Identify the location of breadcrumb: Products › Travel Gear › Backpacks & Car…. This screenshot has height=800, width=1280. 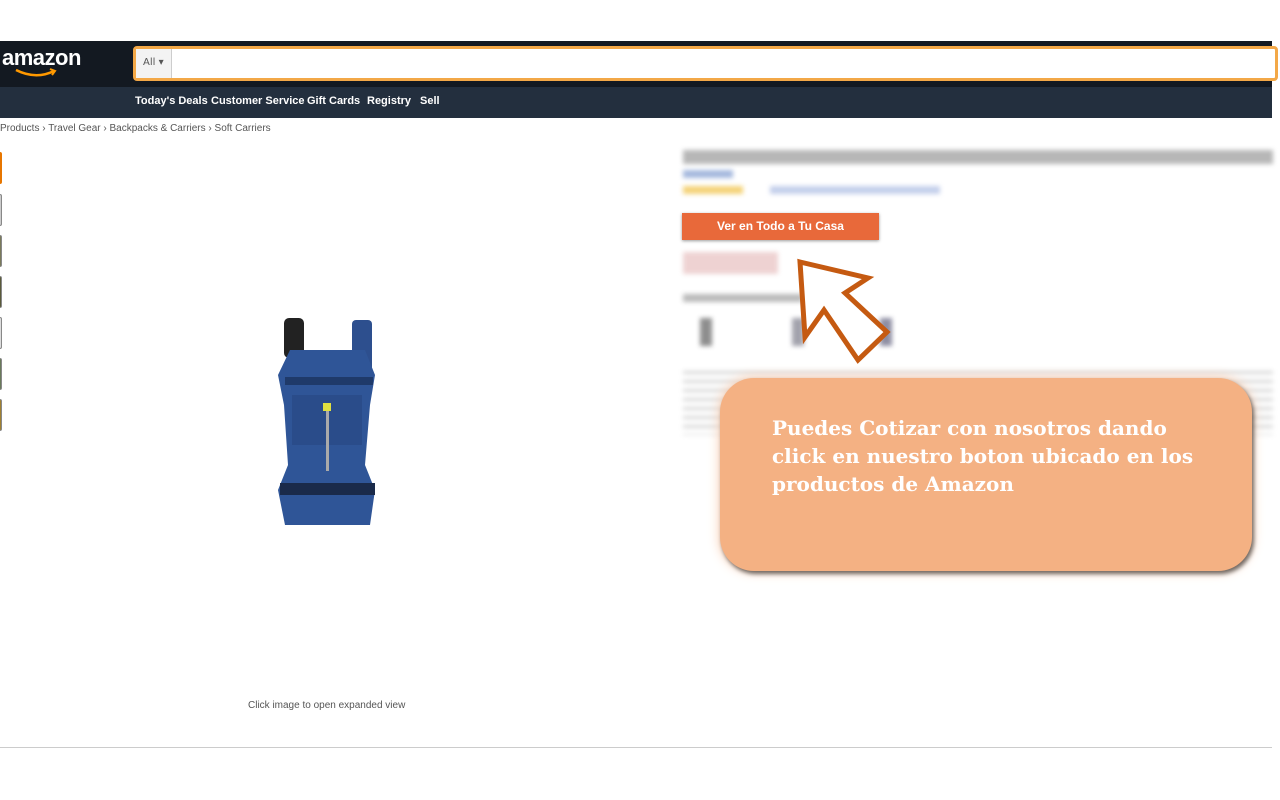
(135, 128).